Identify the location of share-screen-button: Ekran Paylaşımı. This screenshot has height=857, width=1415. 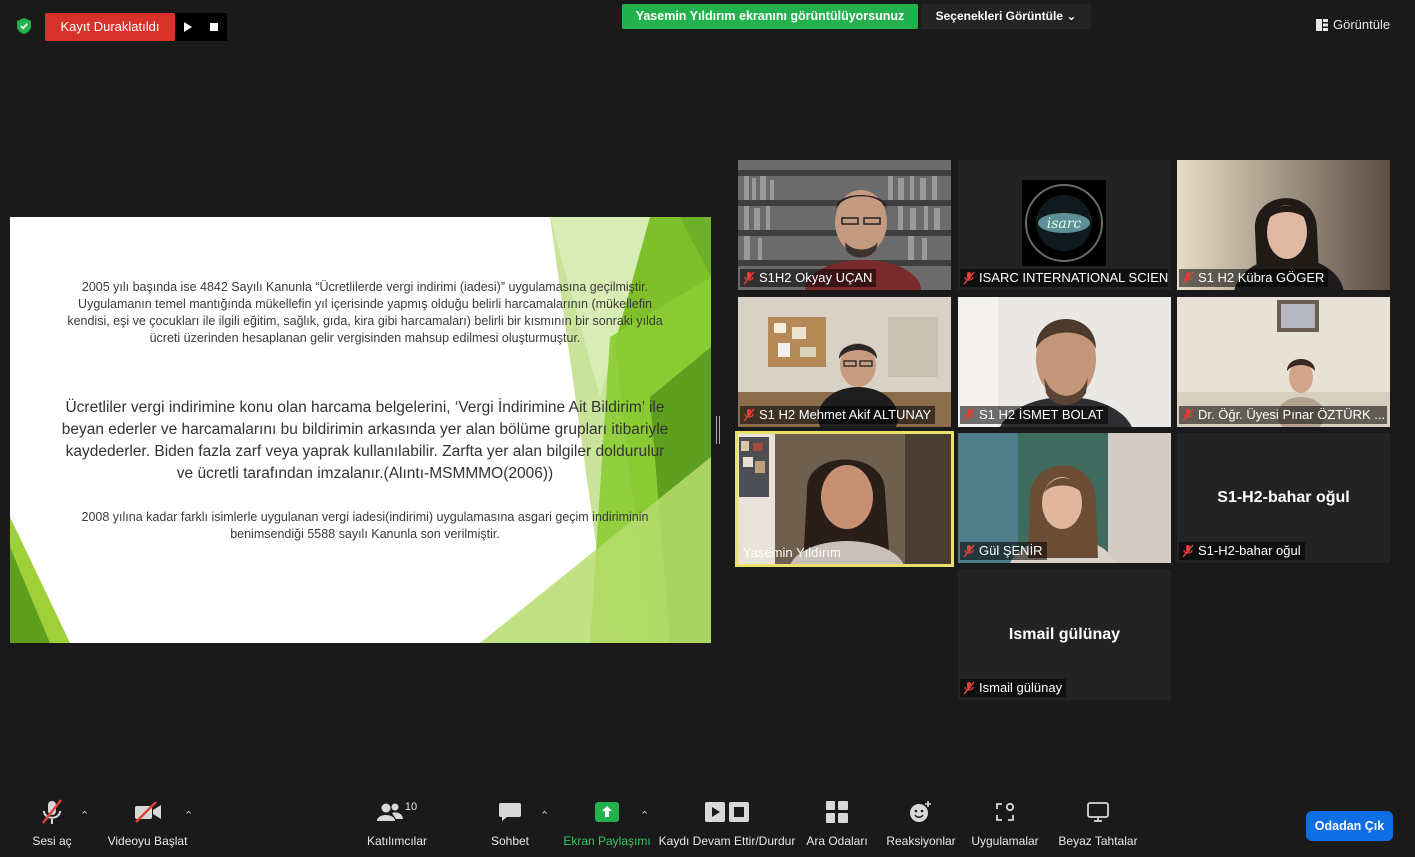
(607, 822).